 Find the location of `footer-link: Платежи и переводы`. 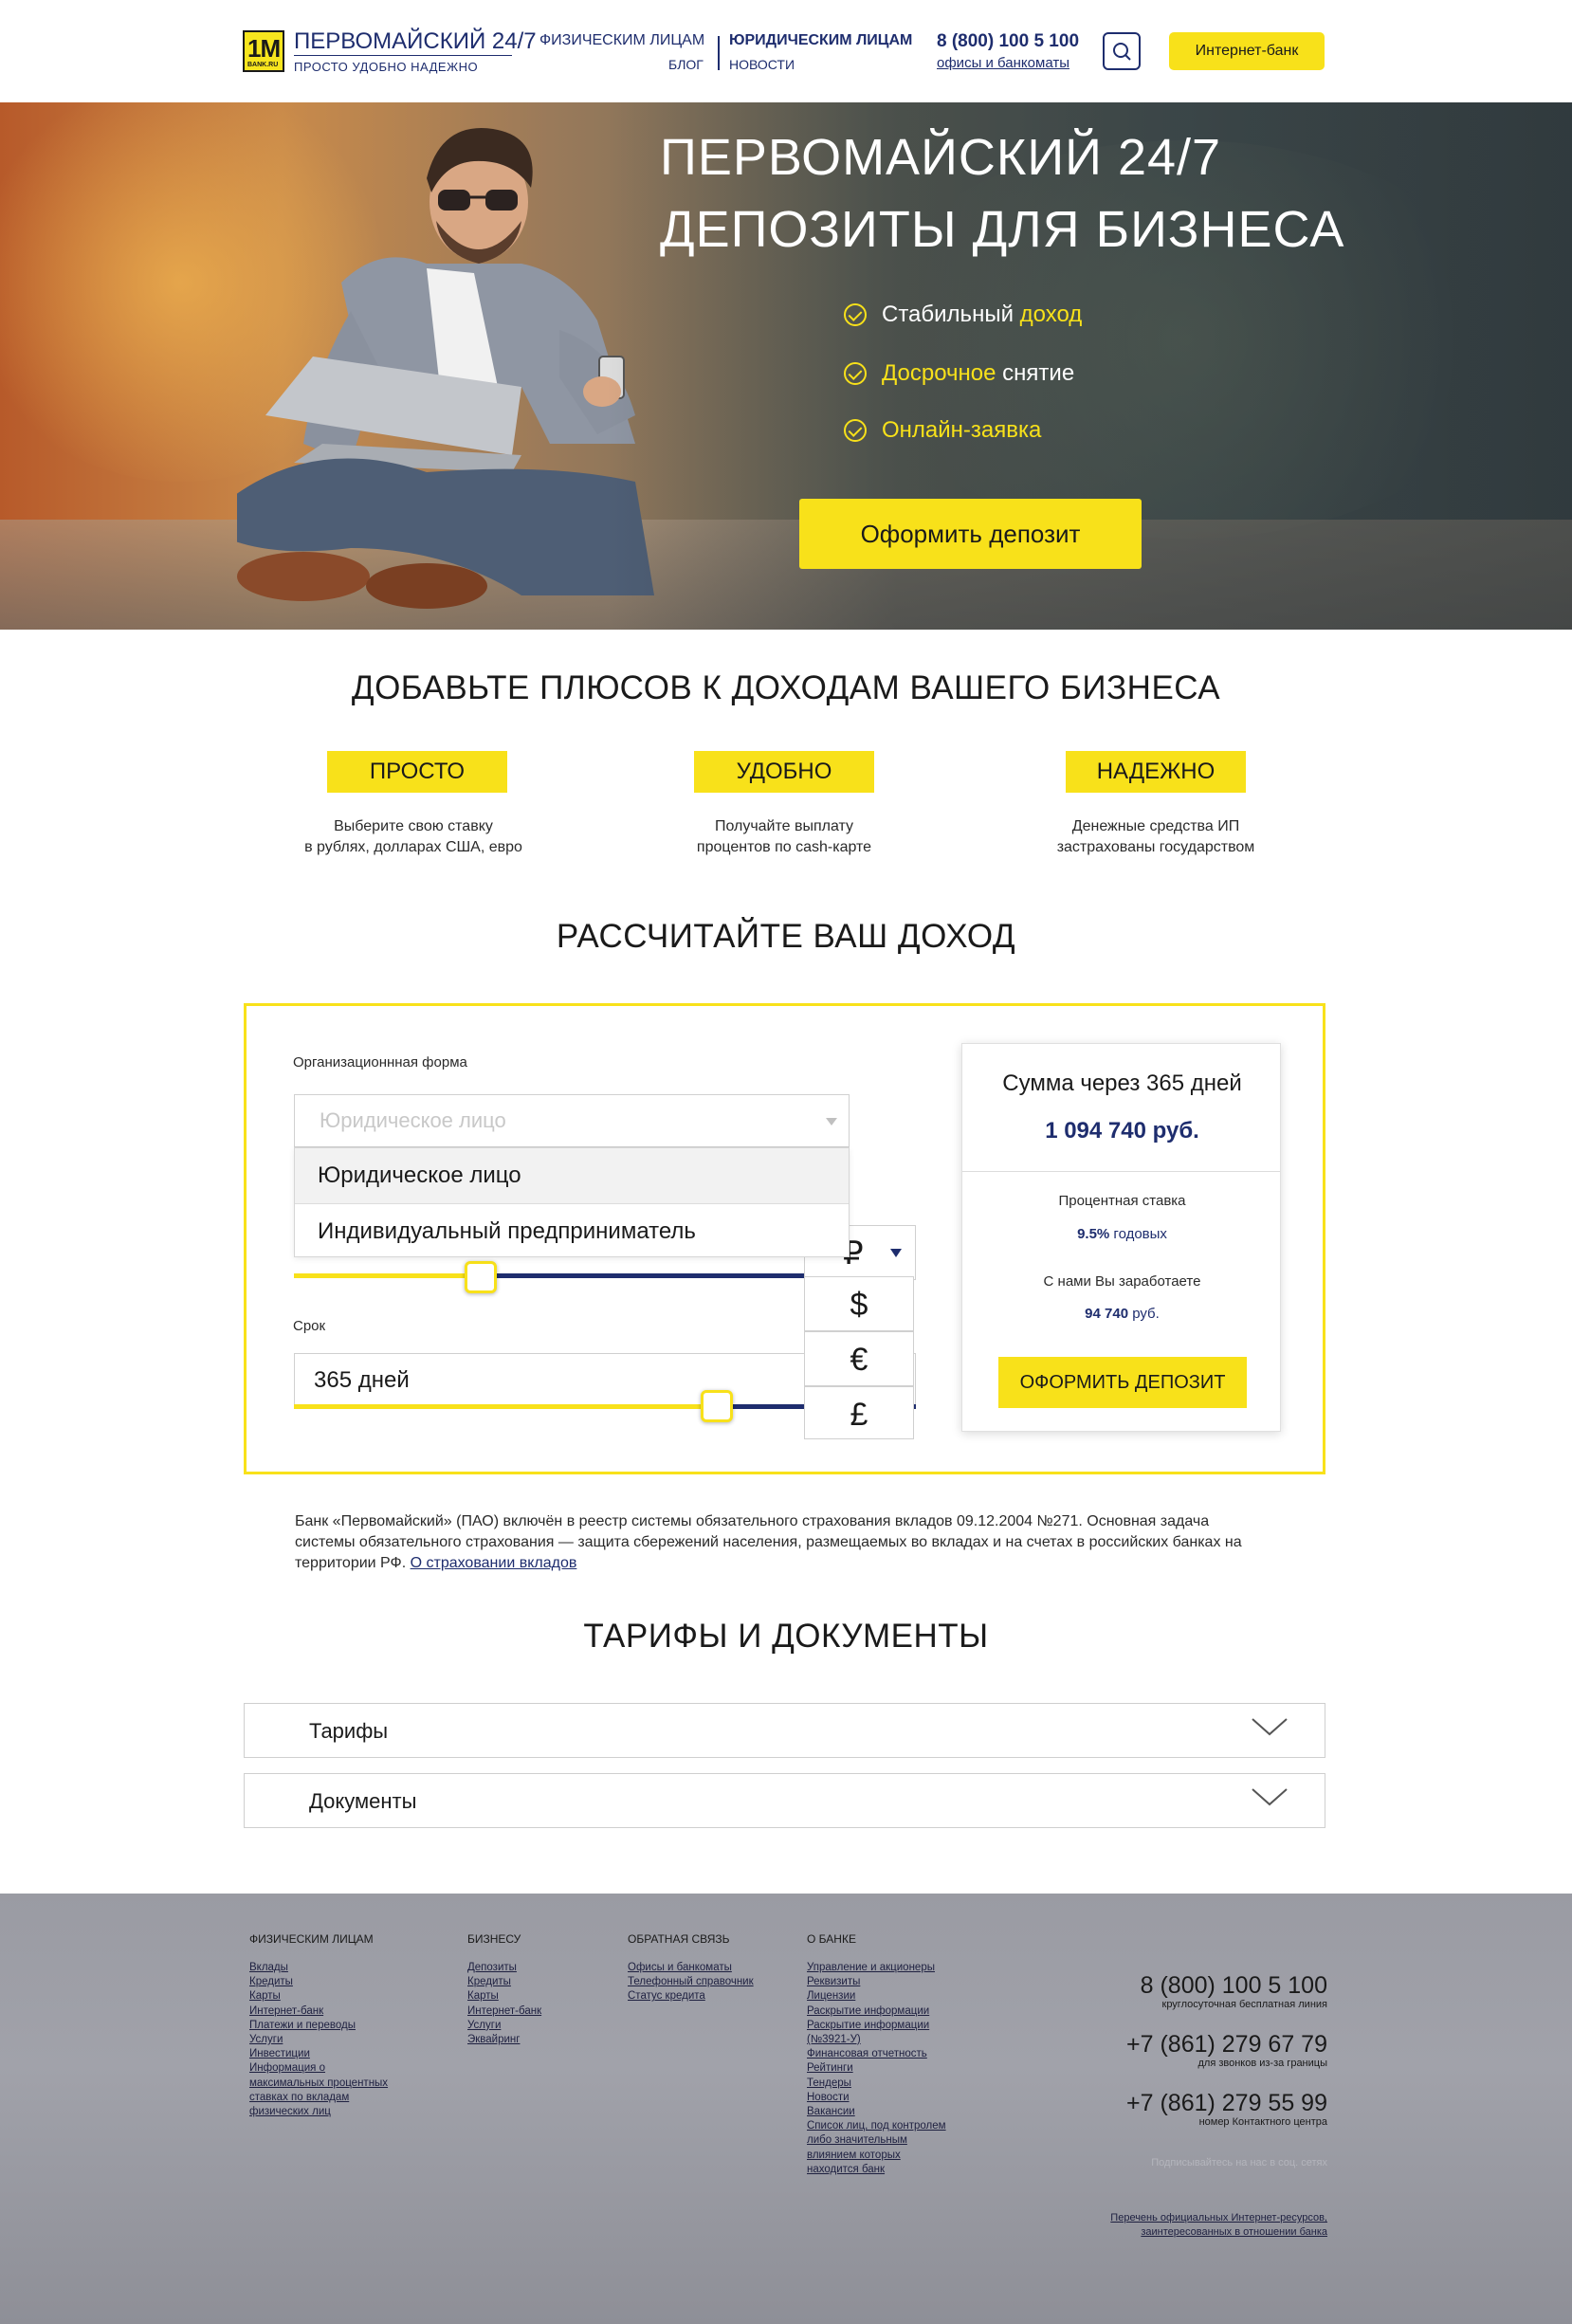

footer-link: Платежи и переводы is located at coordinates (318, 2026).